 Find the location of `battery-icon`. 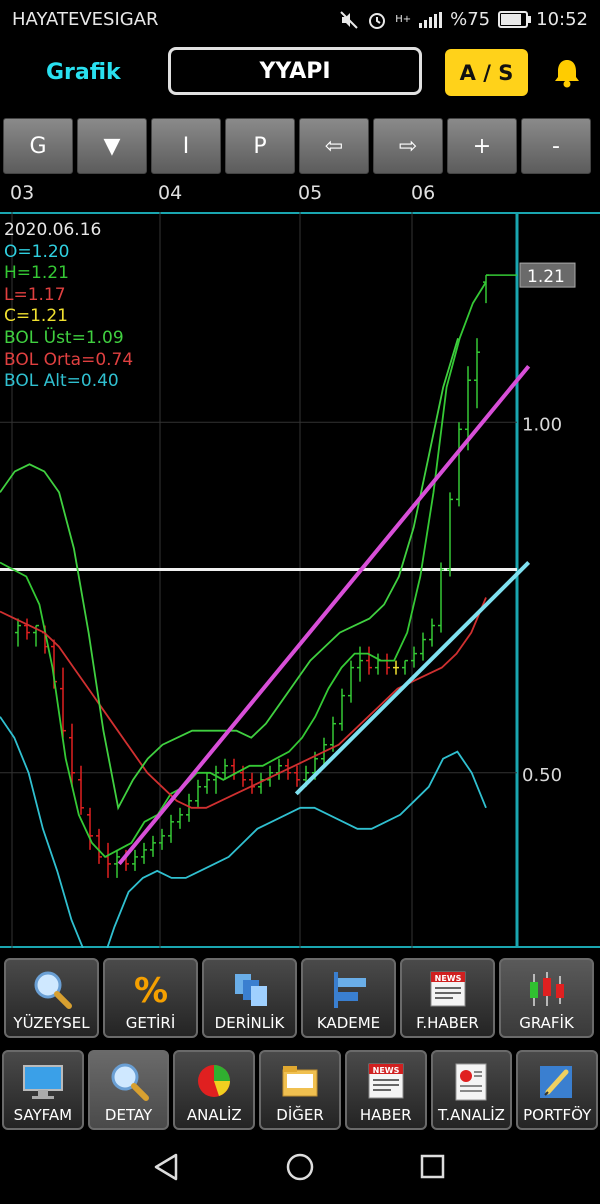

battery-icon is located at coordinates (515, 19).